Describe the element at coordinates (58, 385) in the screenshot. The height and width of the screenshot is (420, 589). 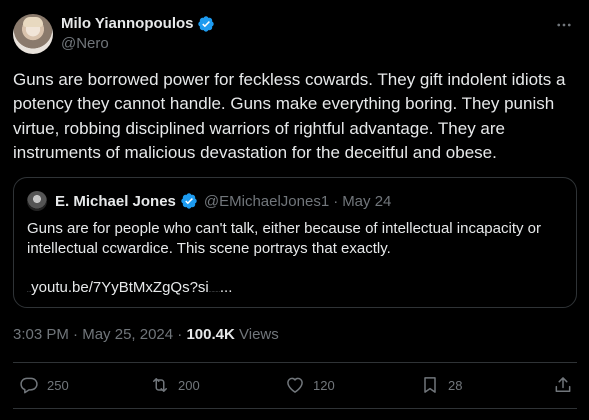
I see `reply-count: 250` at that location.